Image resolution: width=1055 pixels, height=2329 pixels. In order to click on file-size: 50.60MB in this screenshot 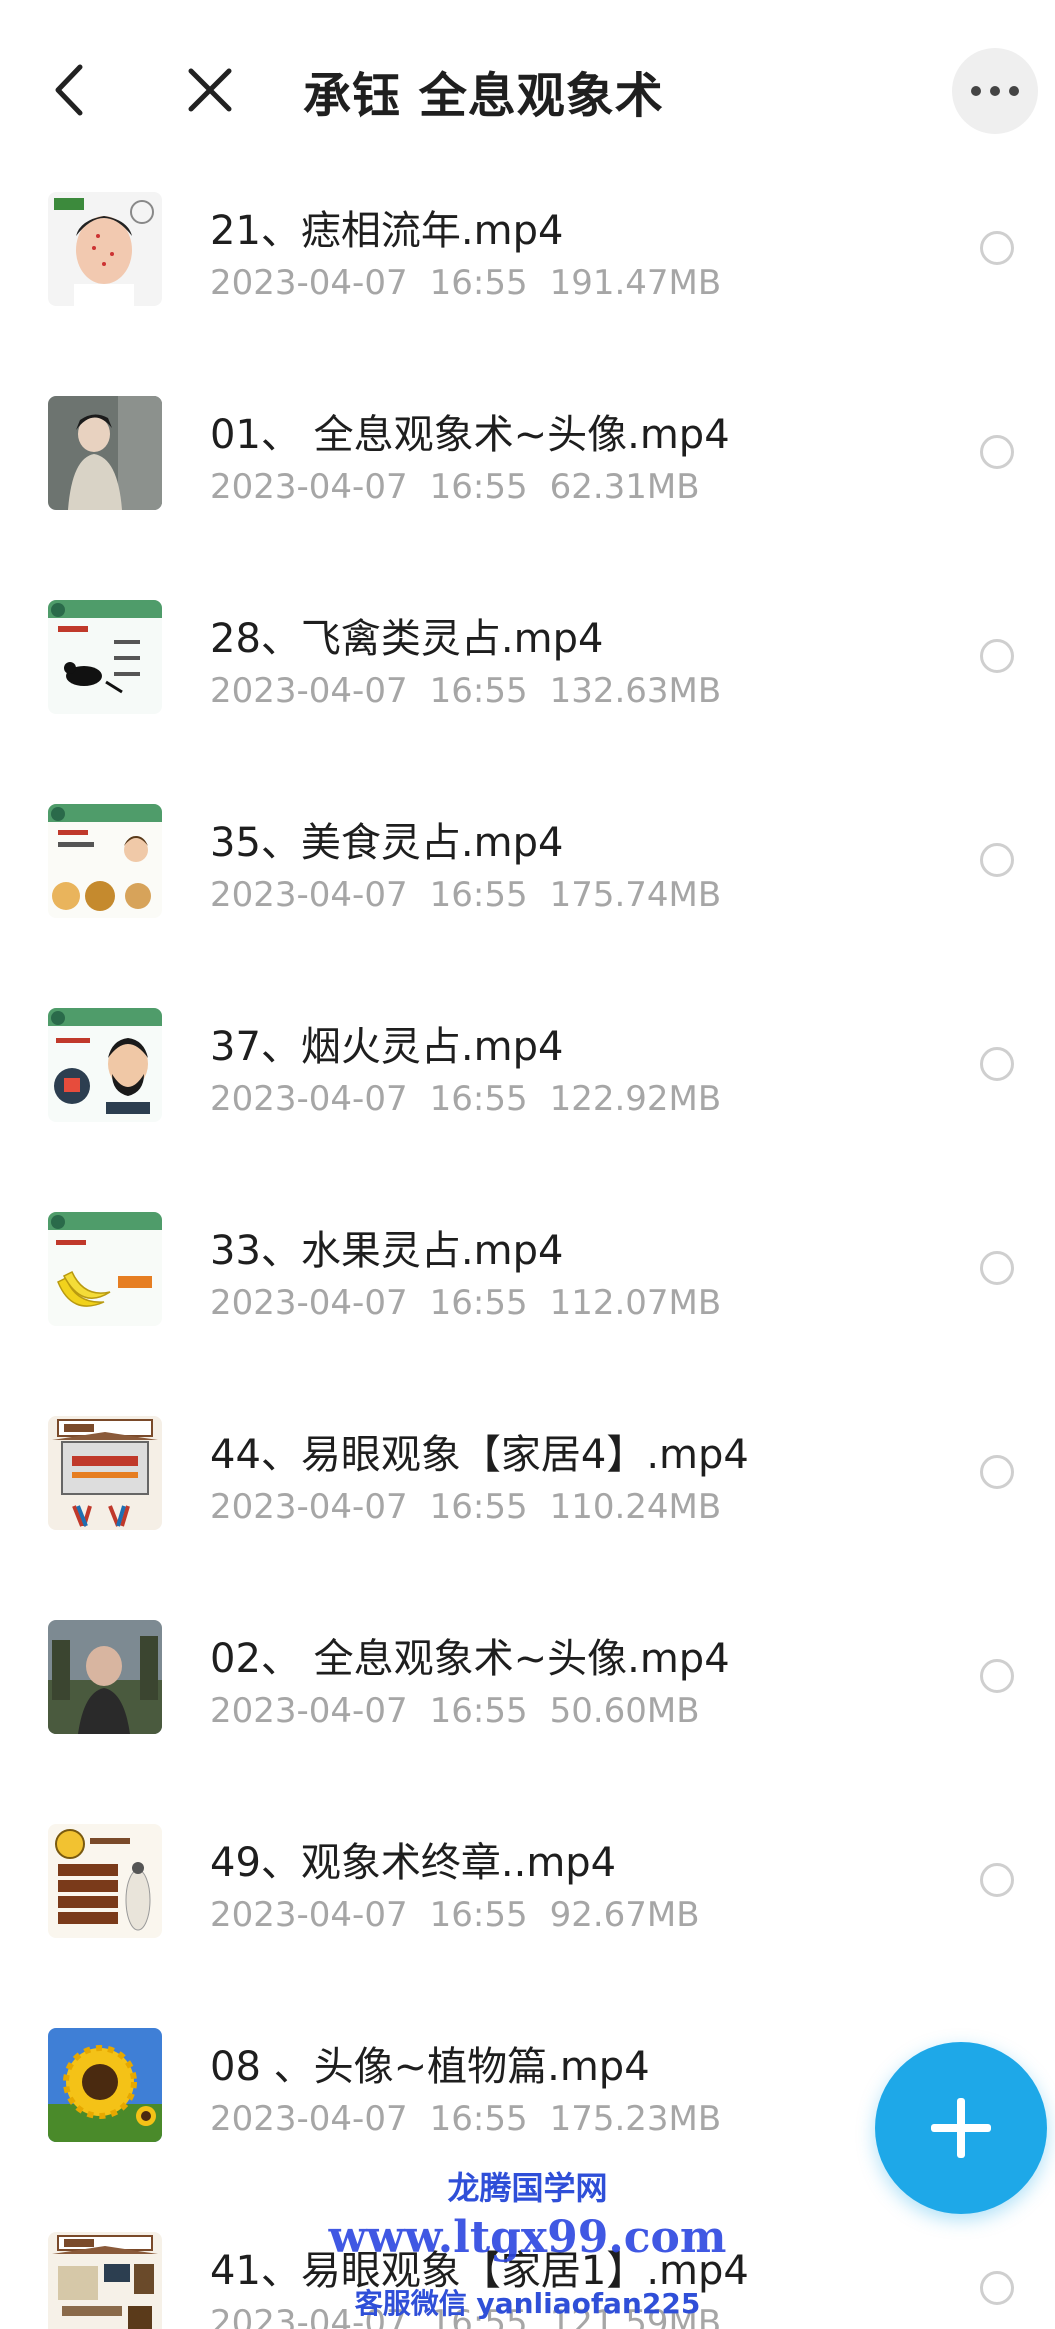, I will do `click(624, 1711)`.